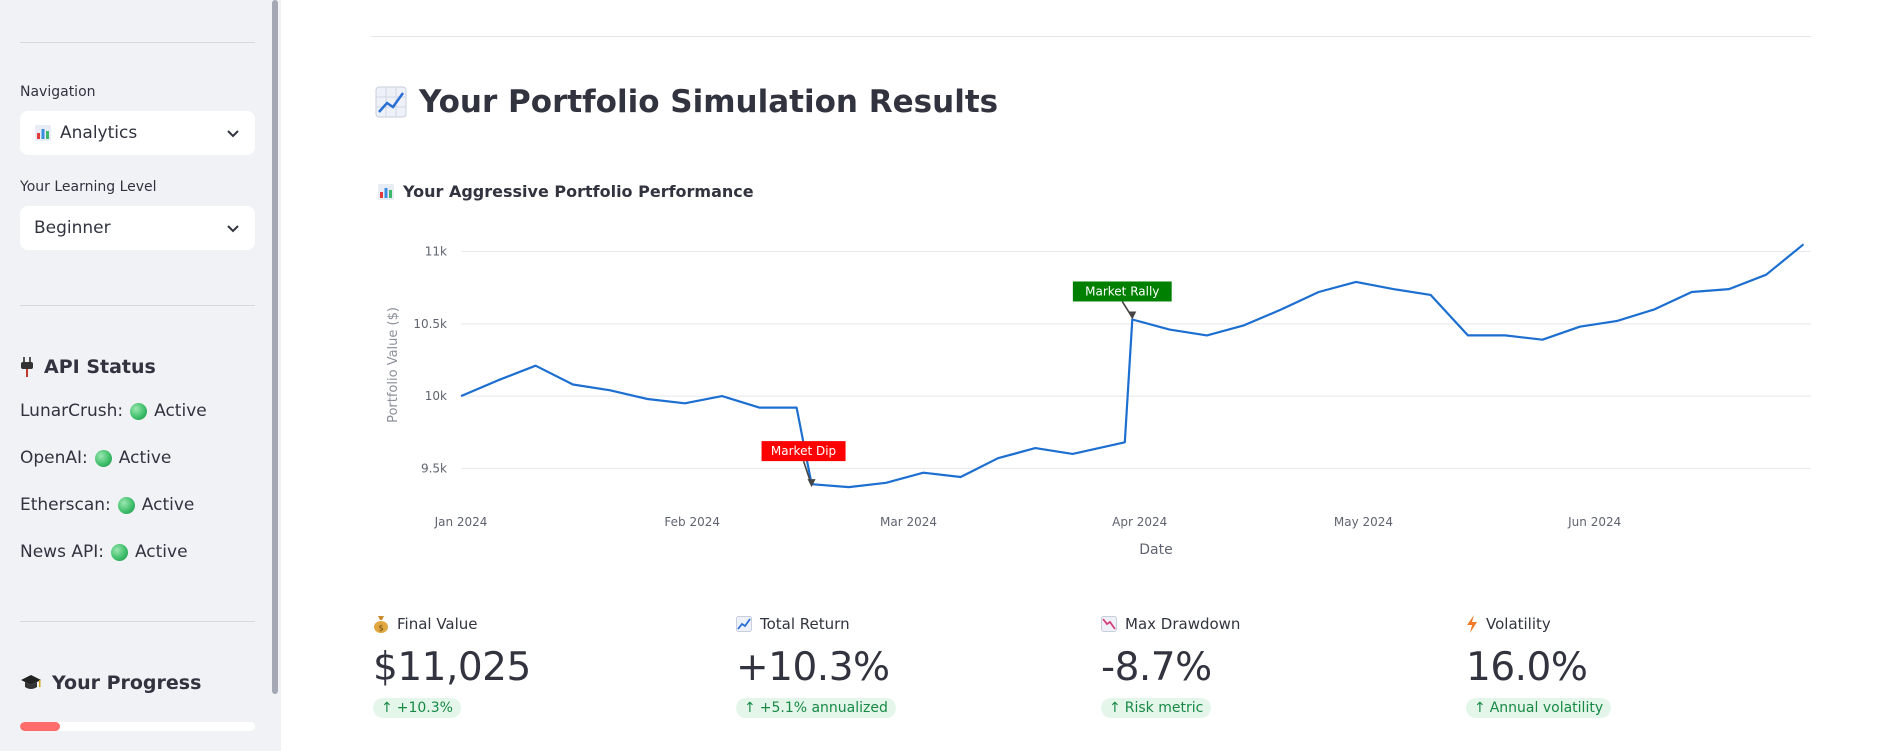  I want to click on metric-delta: ↑ +5.1% annualized, so click(816, 708).